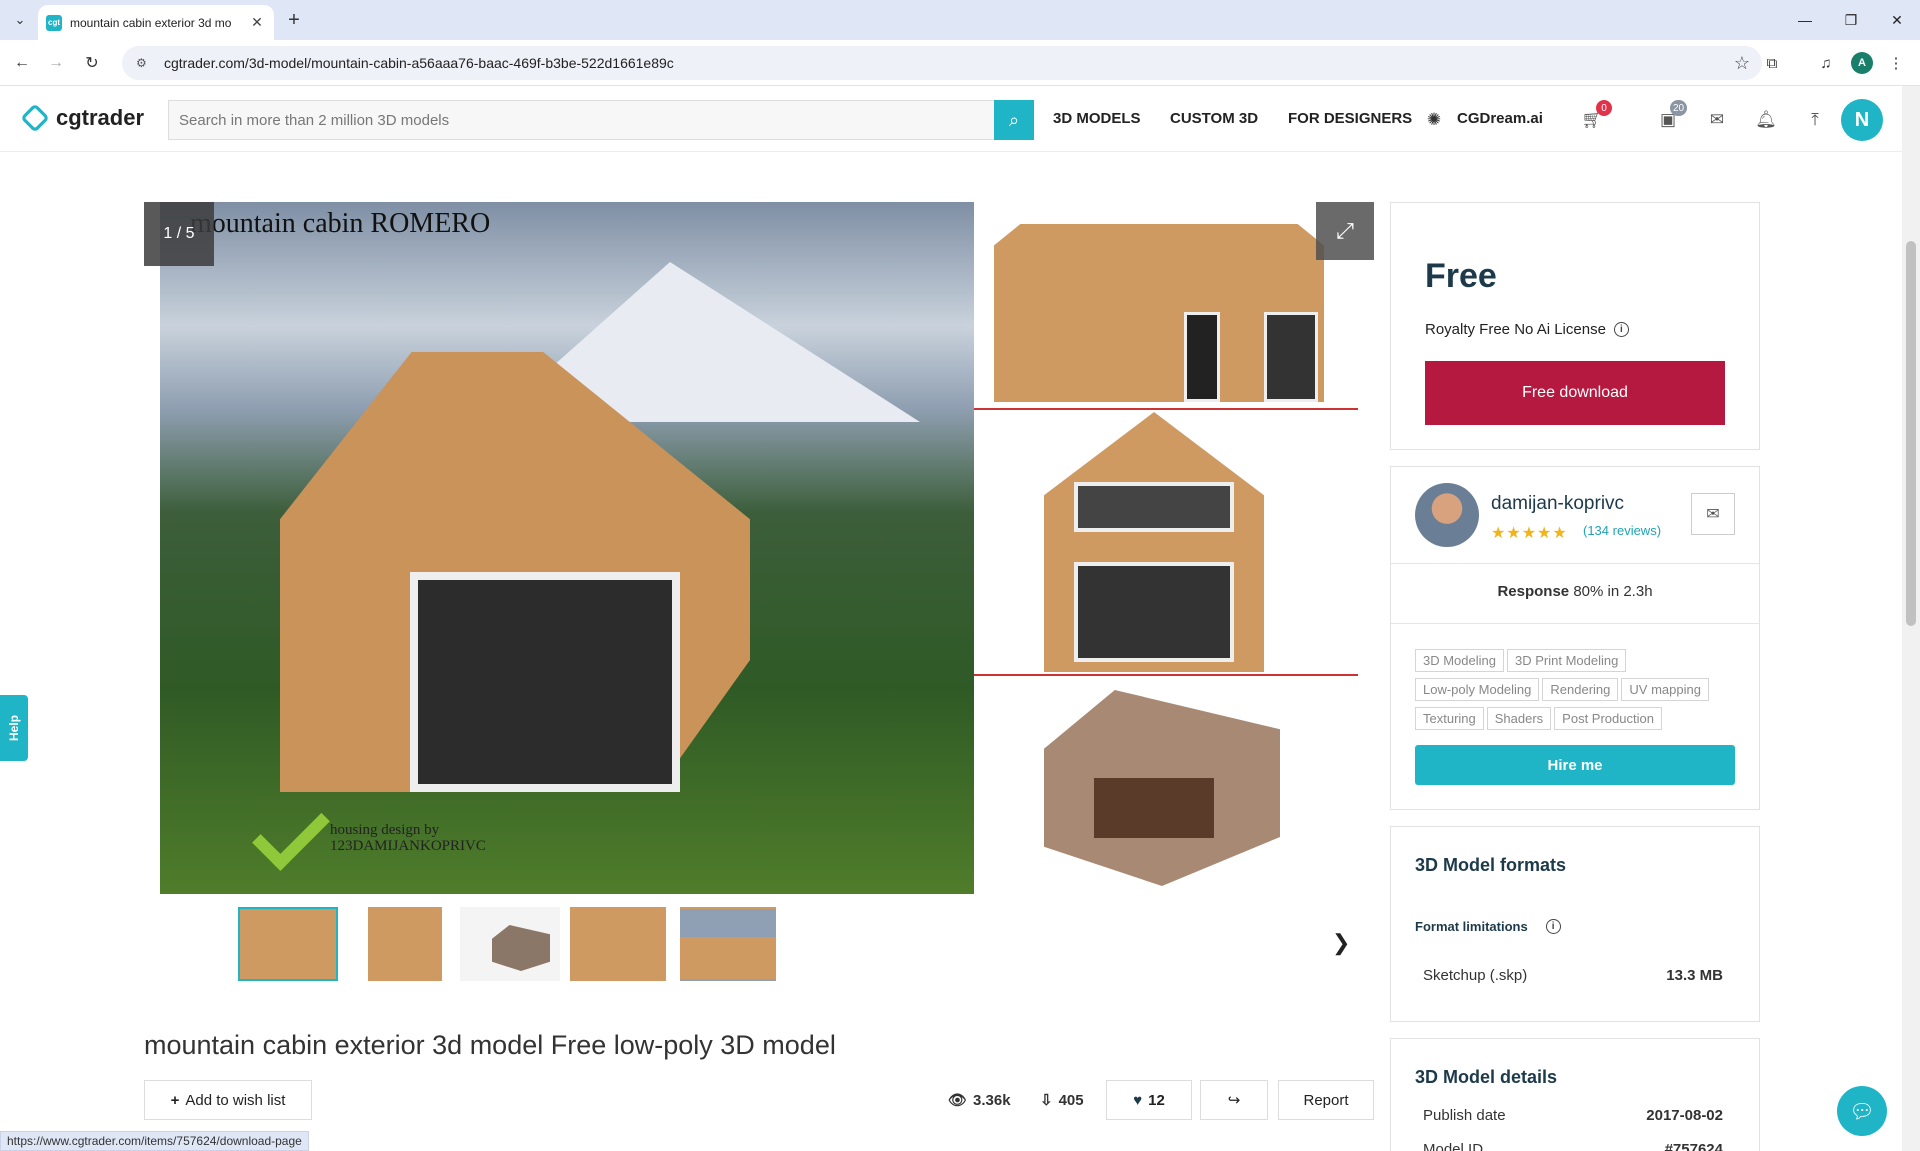 This screenshot has height=1151, width=1920. What do you see at coordinates (1862, 1111) in the screenshot?
I see `chat-icon: 💬︎` at bounding box center [1862, 1111].